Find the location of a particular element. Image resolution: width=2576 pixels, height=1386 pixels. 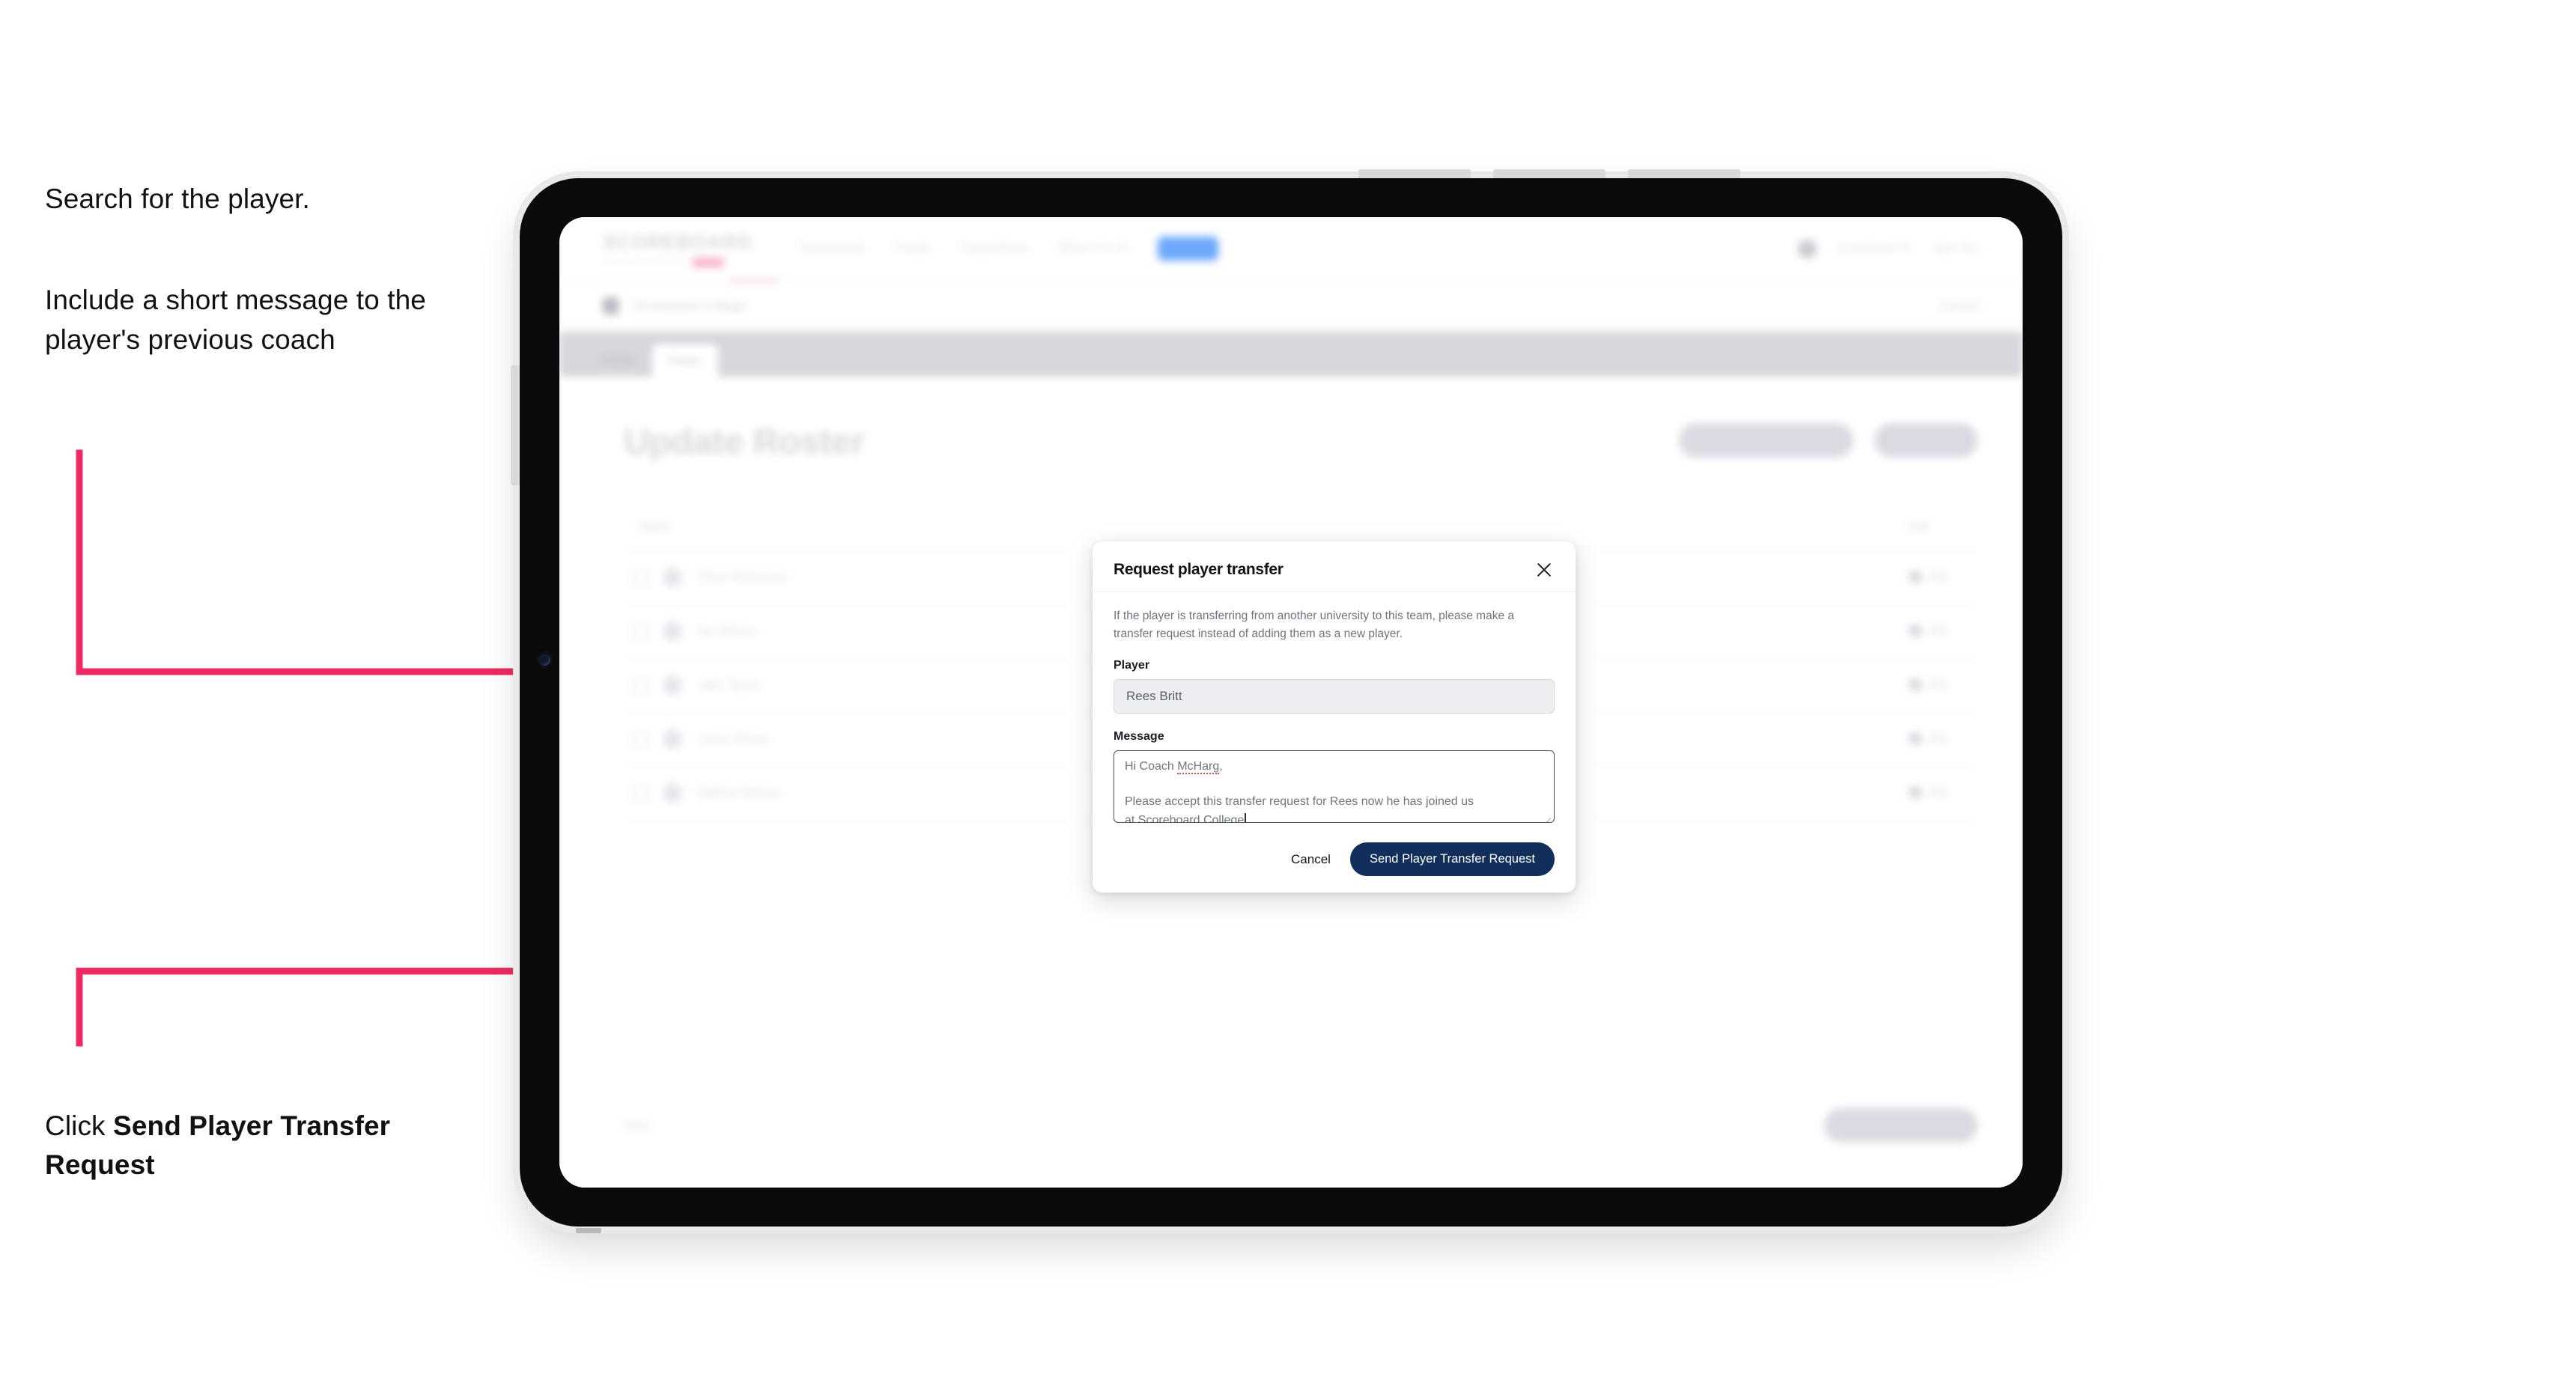

message-comma: , is located at coordinates (1221, 766).